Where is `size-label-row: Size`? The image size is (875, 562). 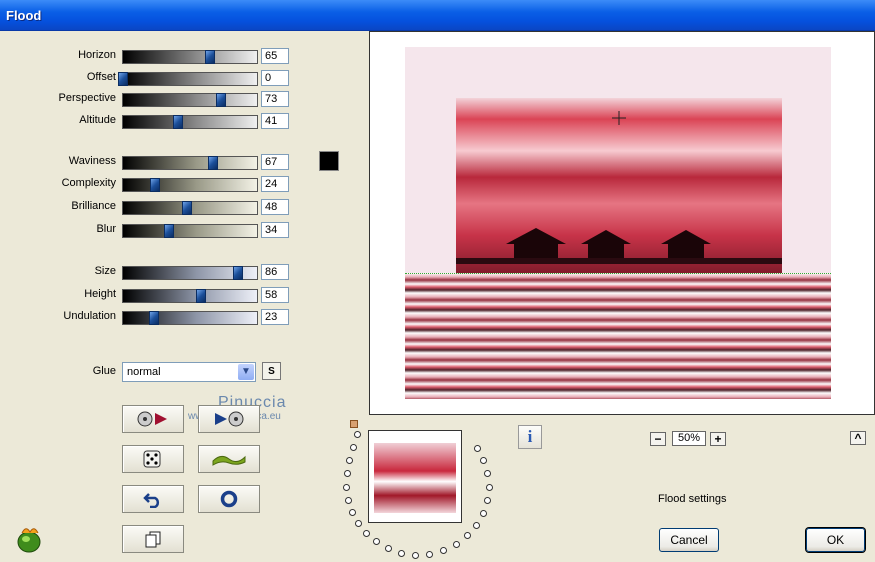
size-label-row: Size is located at coordinates (58, 272).